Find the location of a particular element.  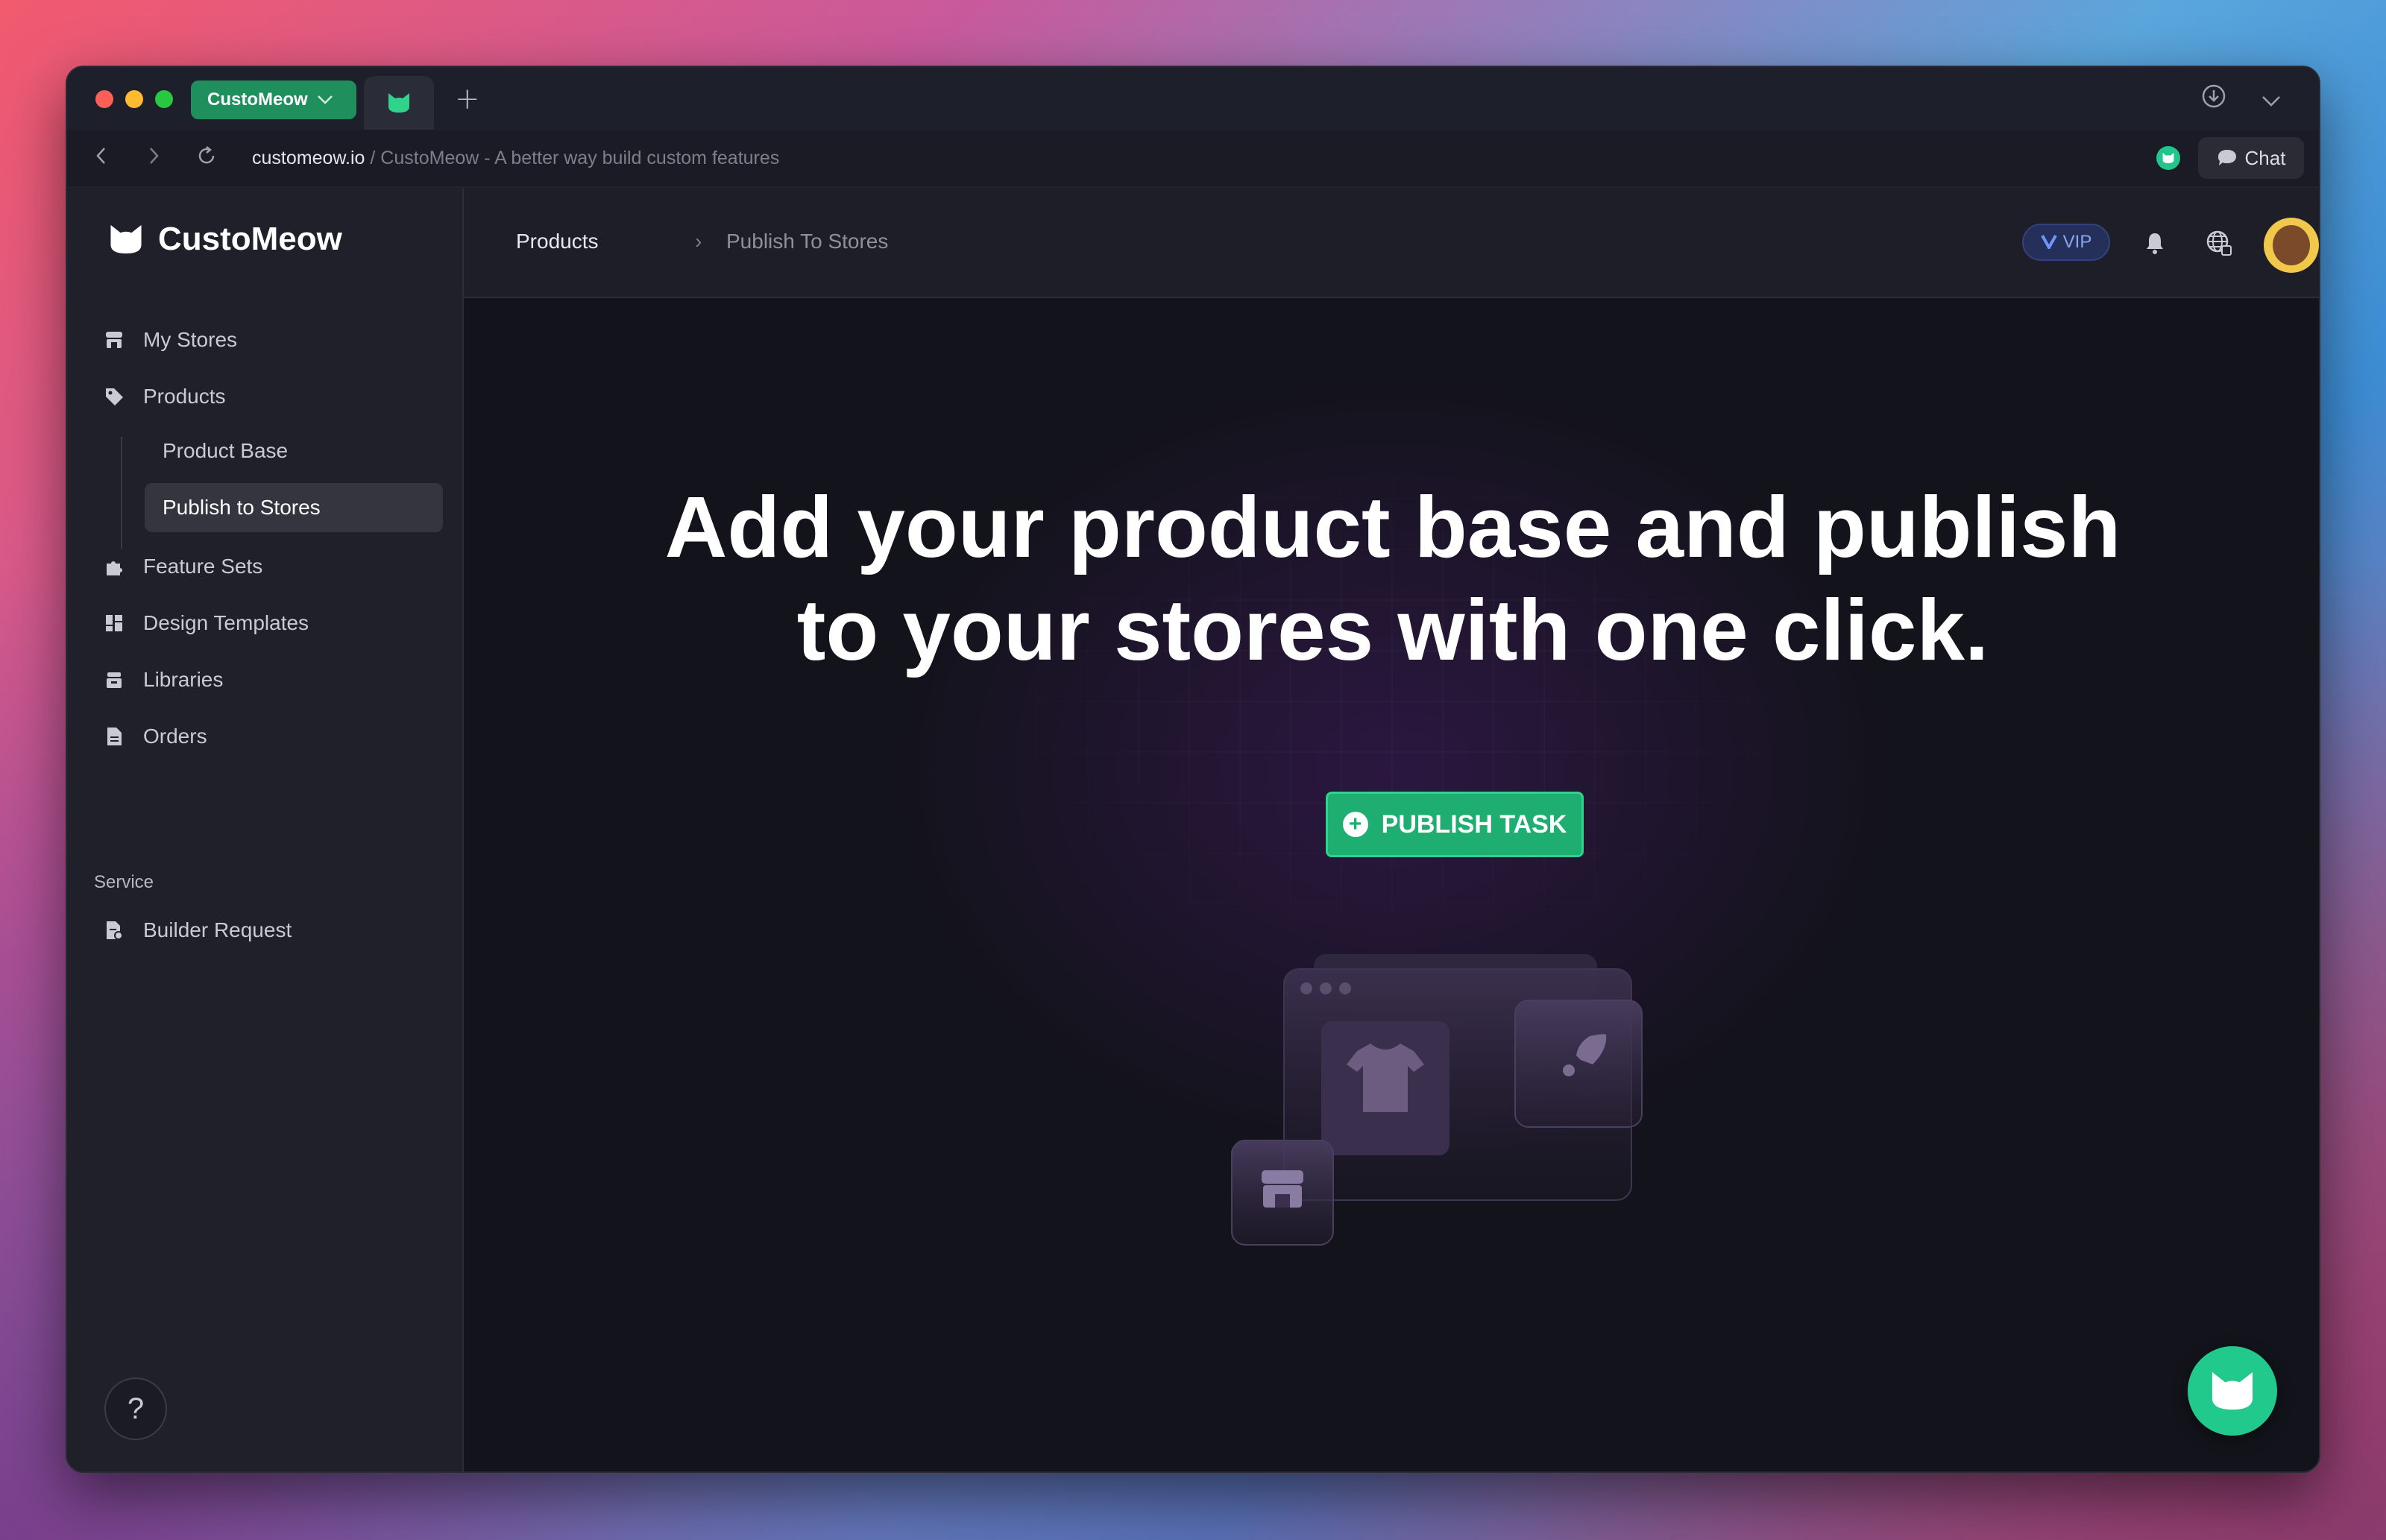

download-icon is located at coordinates (2213, 99).